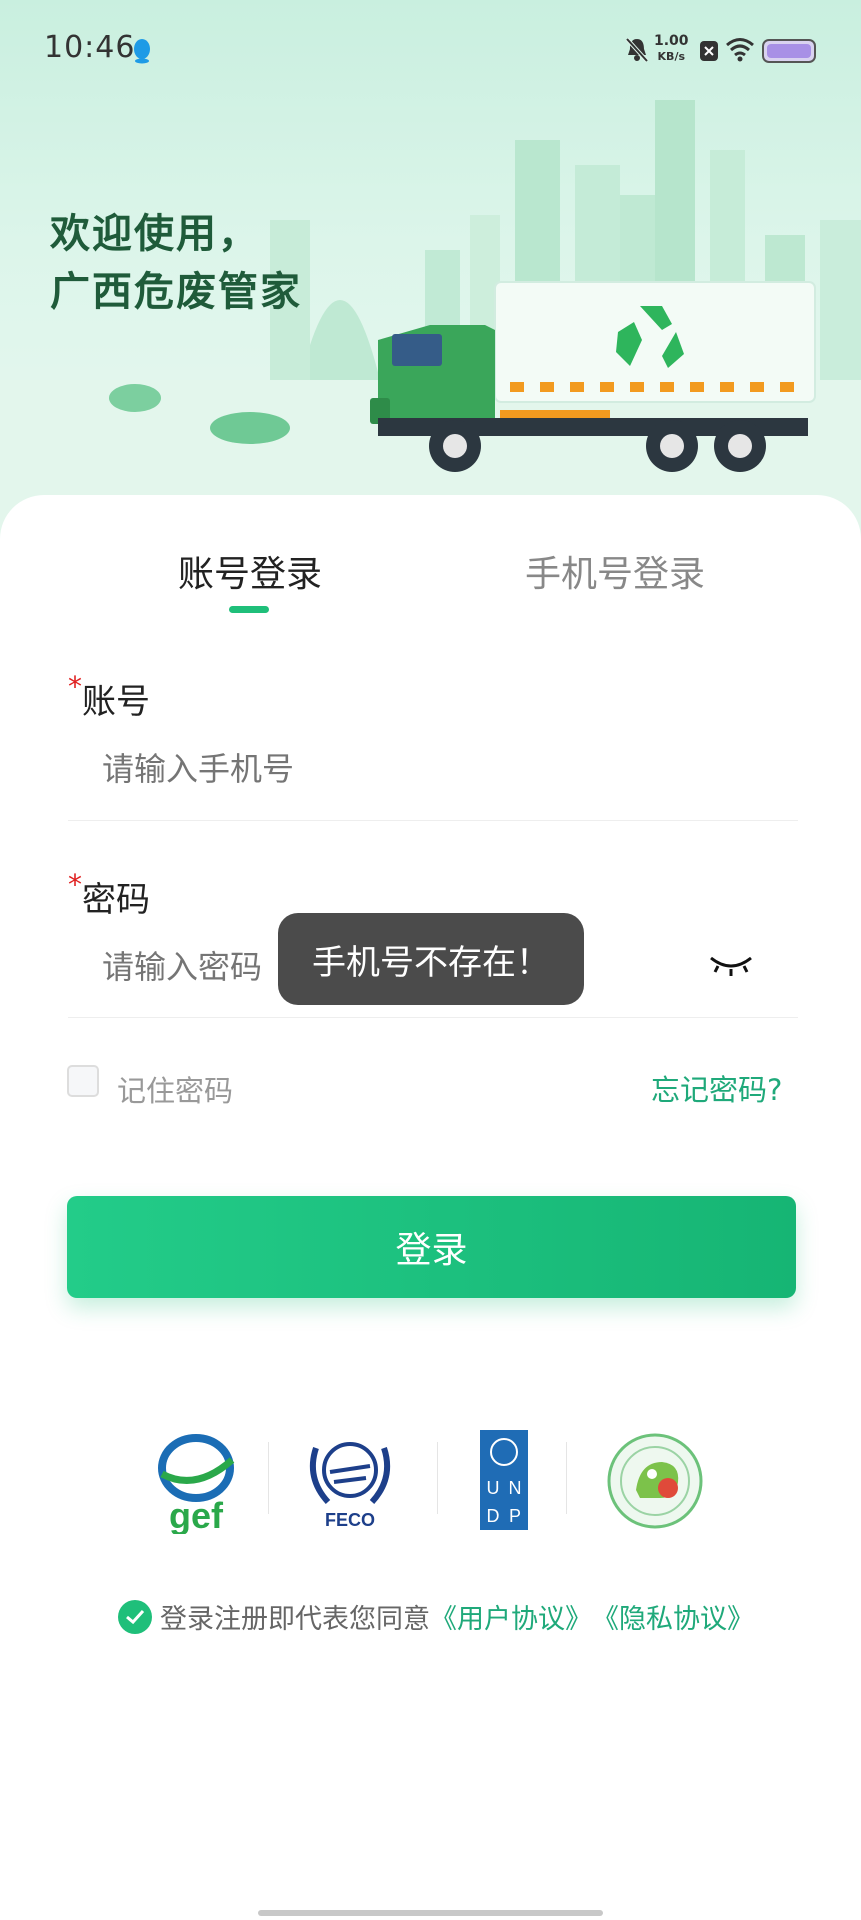  What do you see at coordinates (142, 51) in the screenshot?
I see `qq-notification-icon` at bounding box center [142, 51].